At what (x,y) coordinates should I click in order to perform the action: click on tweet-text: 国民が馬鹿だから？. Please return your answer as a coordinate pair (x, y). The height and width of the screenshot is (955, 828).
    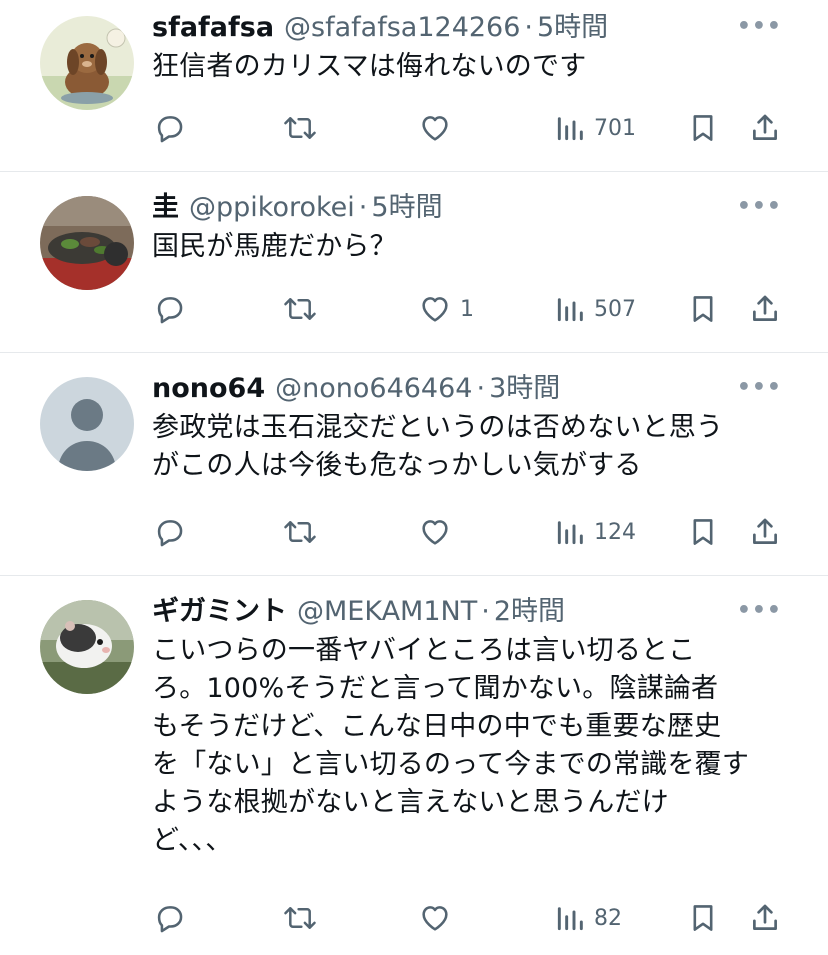
    Looking at the image, I should click on (470, 247).